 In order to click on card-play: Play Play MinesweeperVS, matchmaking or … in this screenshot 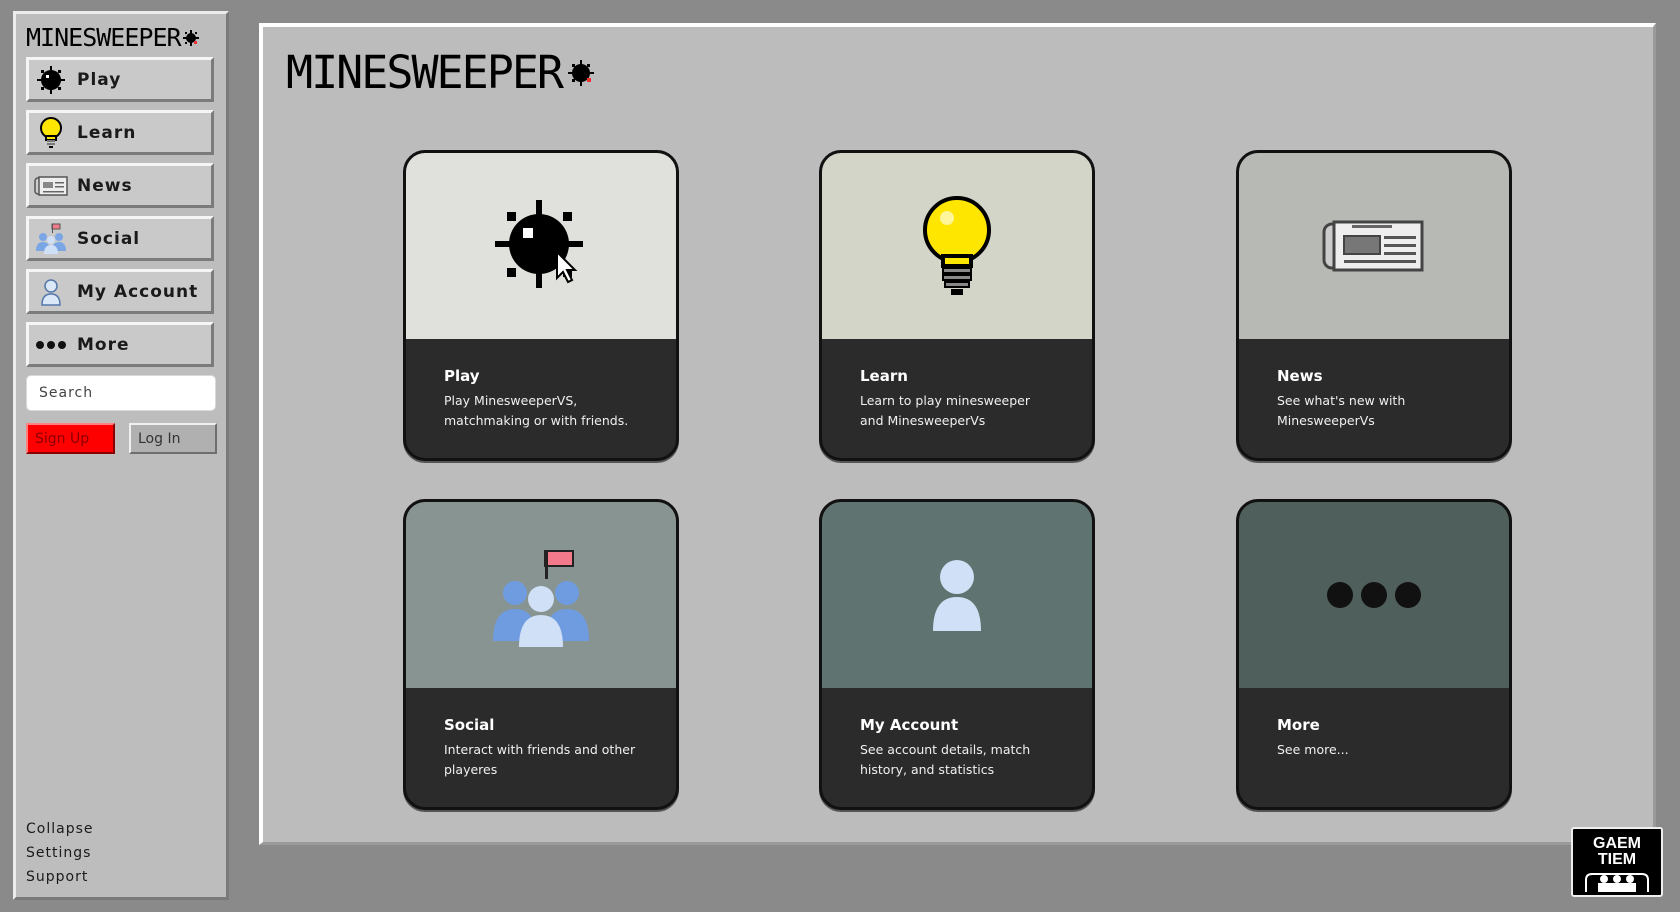, I will do `click(541, 305)`.